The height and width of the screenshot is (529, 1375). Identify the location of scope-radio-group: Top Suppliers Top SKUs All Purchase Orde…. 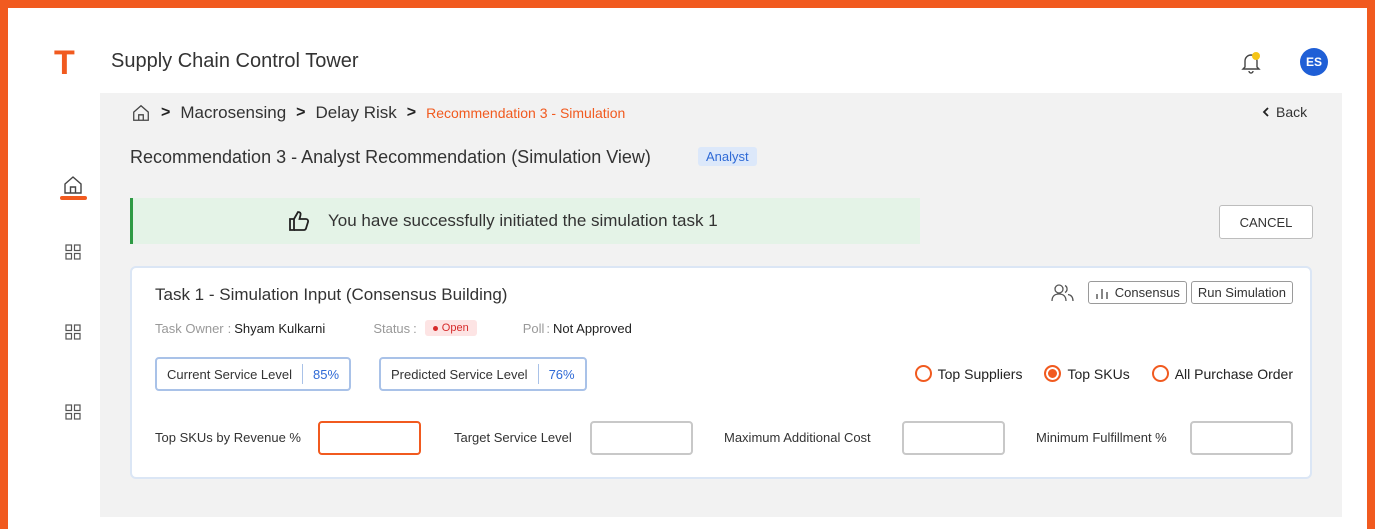
(1103, 373).